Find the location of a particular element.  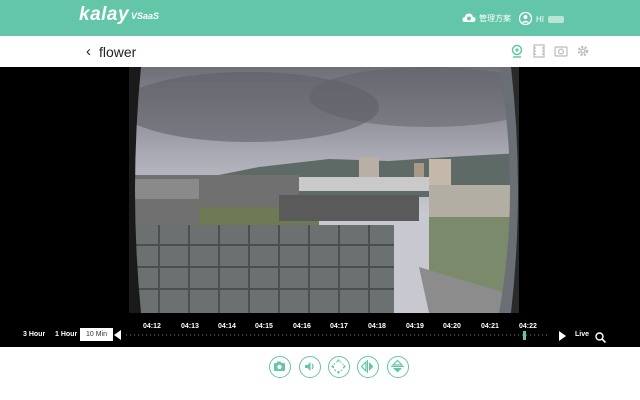

control-bar is located at coordinates (320, 373).